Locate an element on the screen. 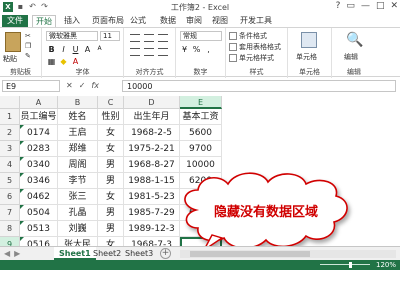 This screenshot has width=400, height=300. horizontal-scroll-thumb is located at coordinates (250, 254).